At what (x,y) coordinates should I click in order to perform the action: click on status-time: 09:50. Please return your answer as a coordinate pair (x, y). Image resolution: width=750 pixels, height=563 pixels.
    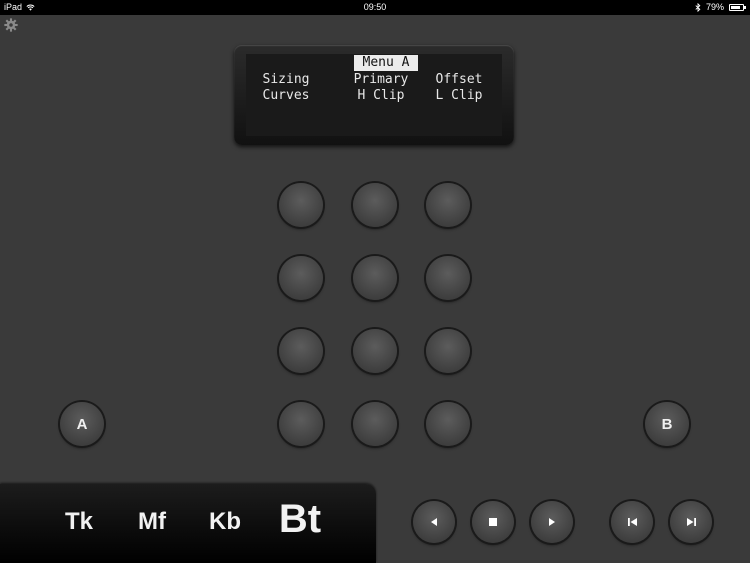
    Looking at the image, I should click on (375, 7).